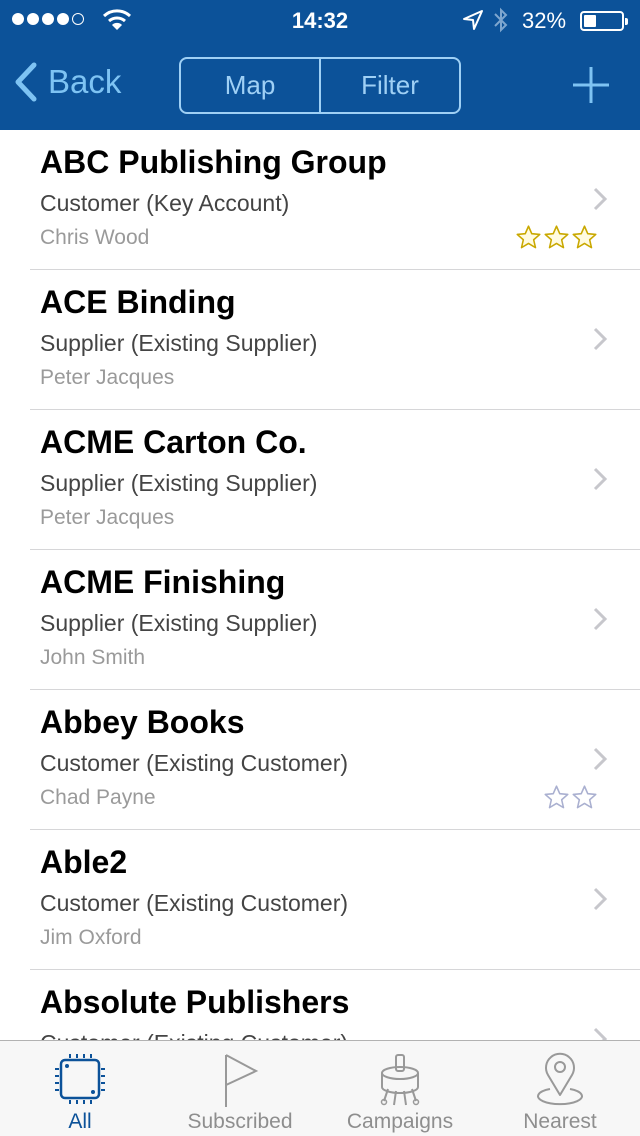 Image resolution: width=640 pixels, height=1136 pixels. I want to click on status-bar: 14:32 32%, so click(320, 20).